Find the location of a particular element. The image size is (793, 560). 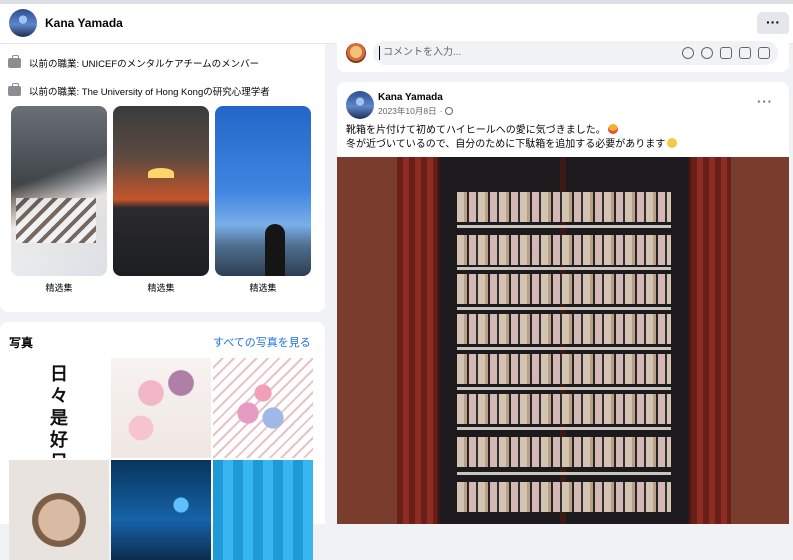

avatar-sticker-icon is located at coordinates (688, 53).